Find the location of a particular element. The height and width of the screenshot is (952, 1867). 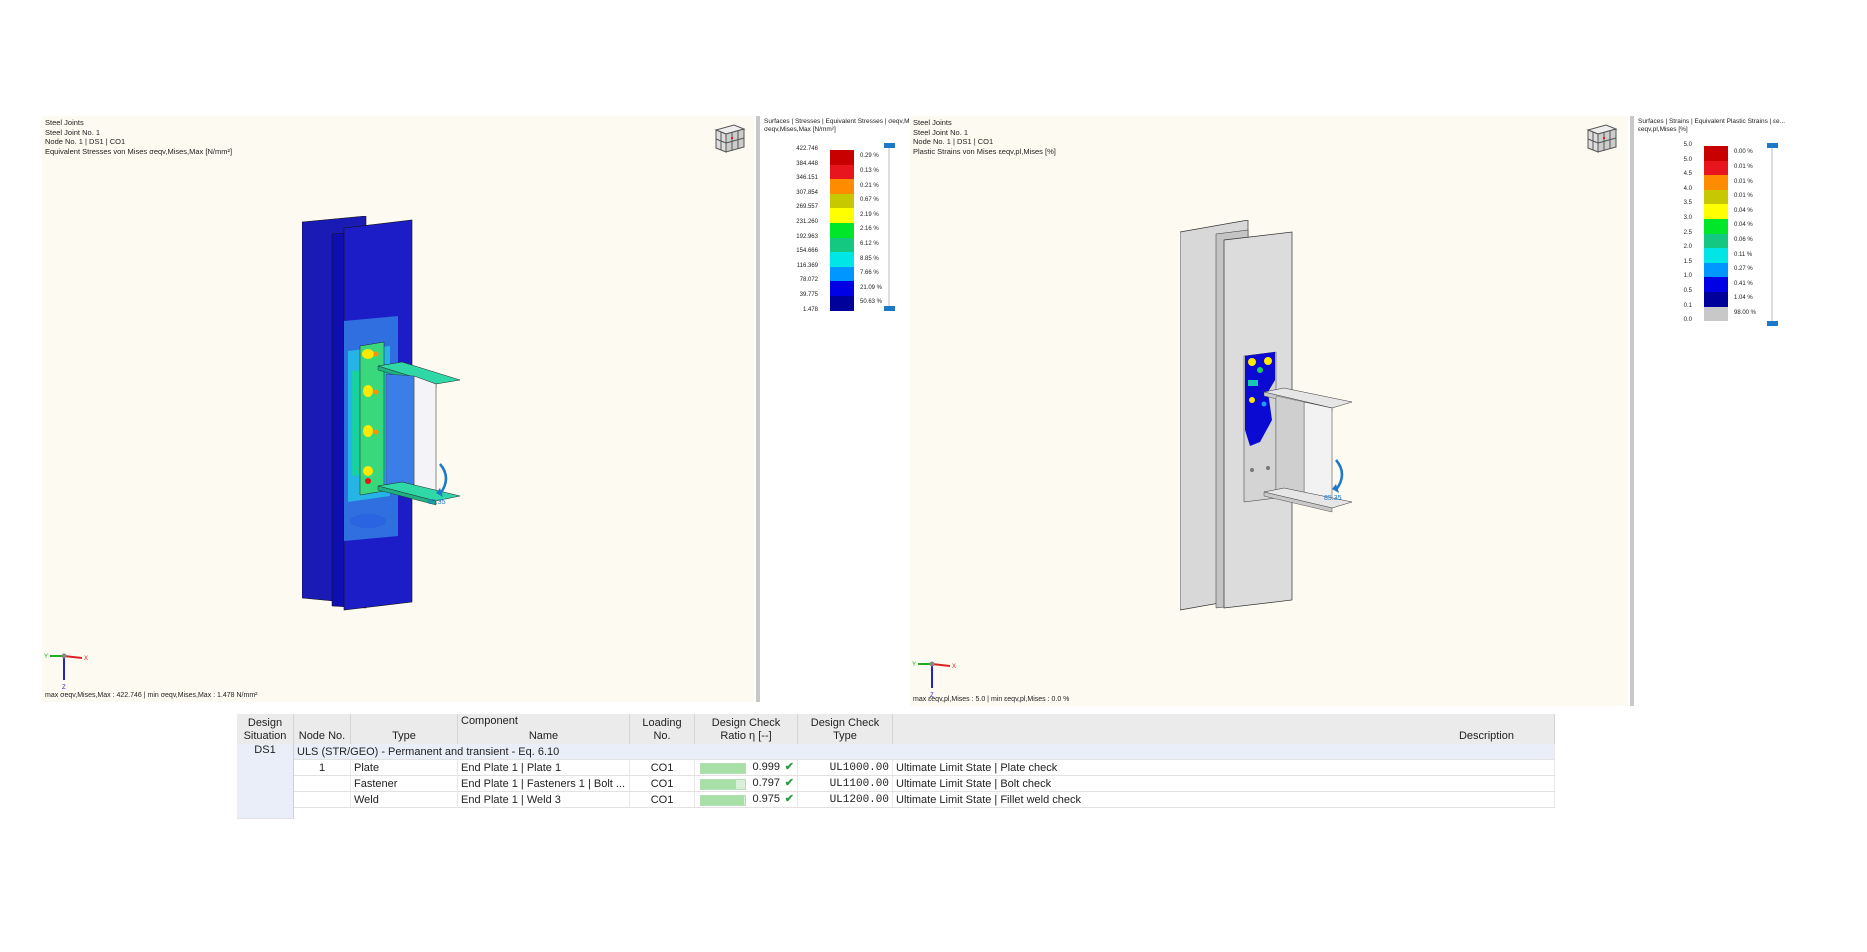

col-ratio: Design Check Ratio η [--] is located at coordinates (746, 729).